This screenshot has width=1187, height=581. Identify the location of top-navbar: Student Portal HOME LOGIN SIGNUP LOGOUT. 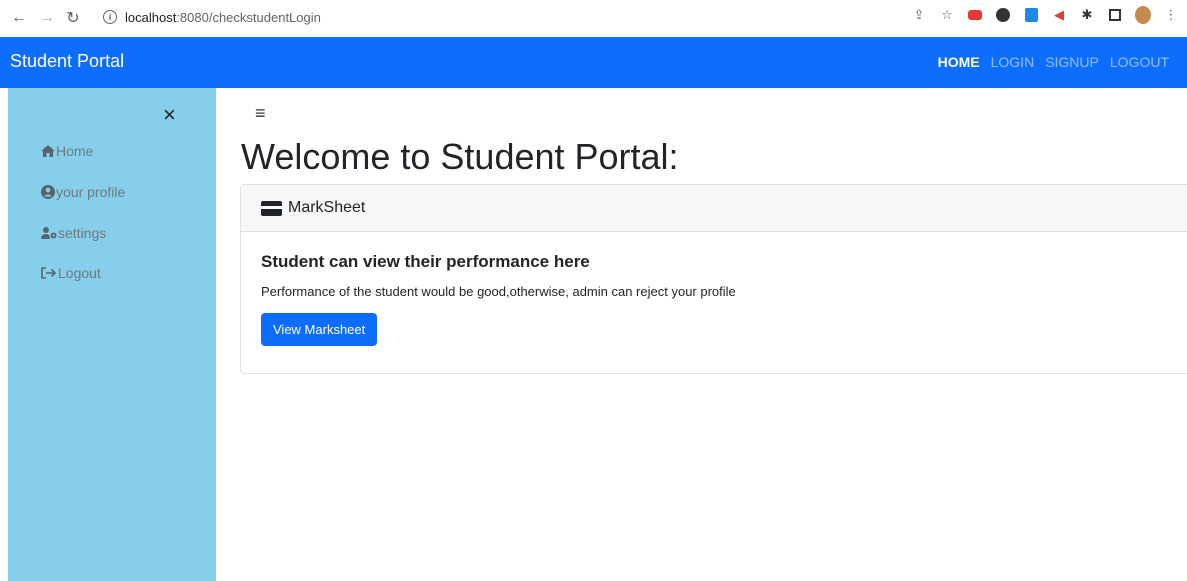
(593, 62).